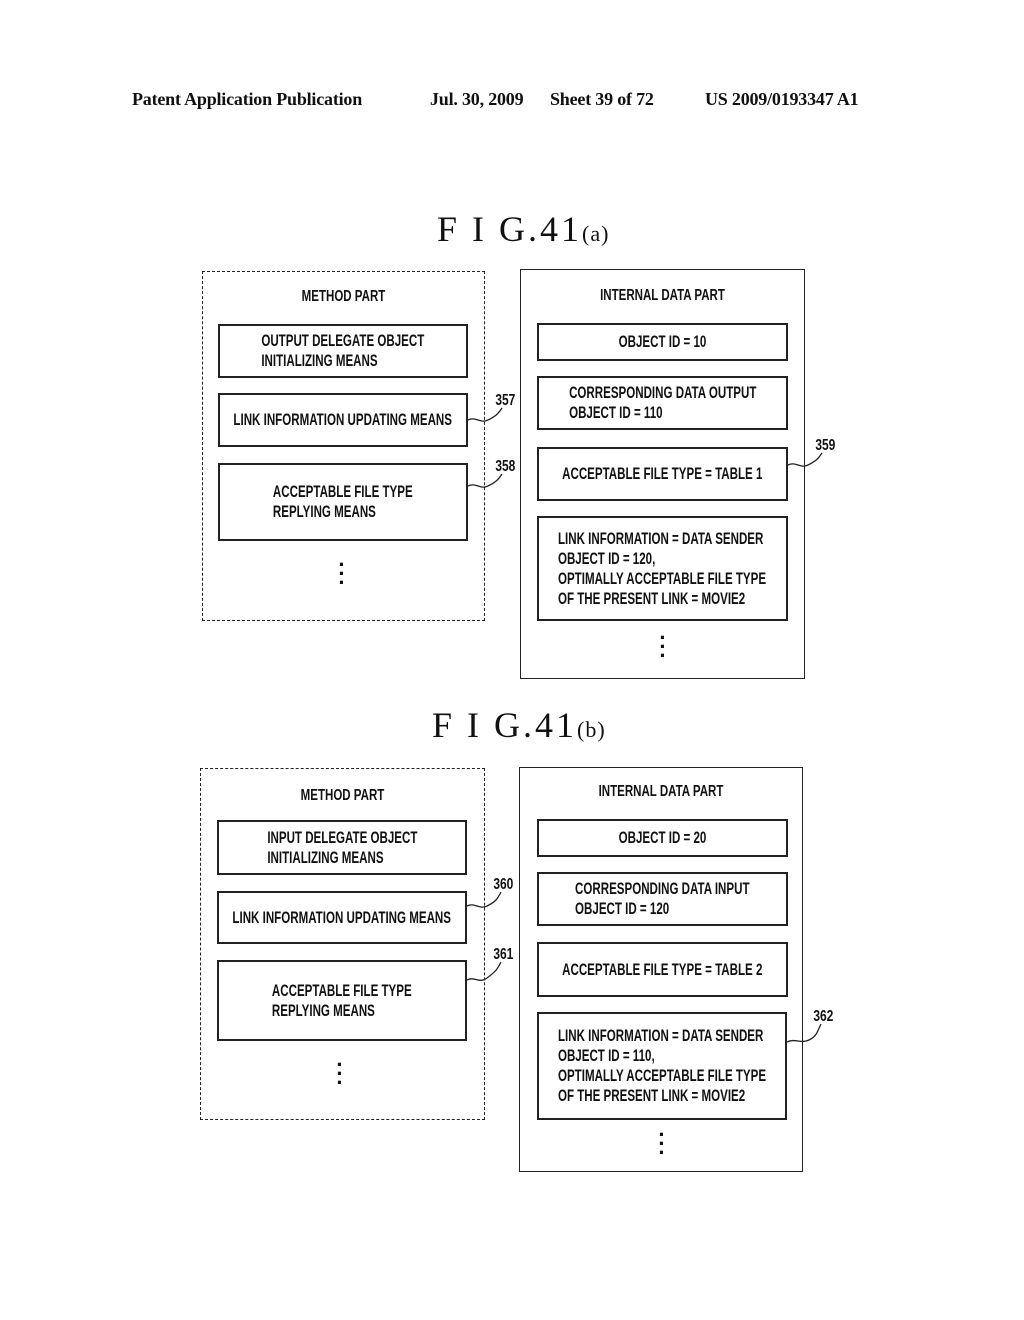 Image resolution: width=1024 pixels, height=1320 pixels. I want to click on acceptable-file-type-box: ACCEPTABLE FILE TYPE = TABLE 1, so click(662, 474).